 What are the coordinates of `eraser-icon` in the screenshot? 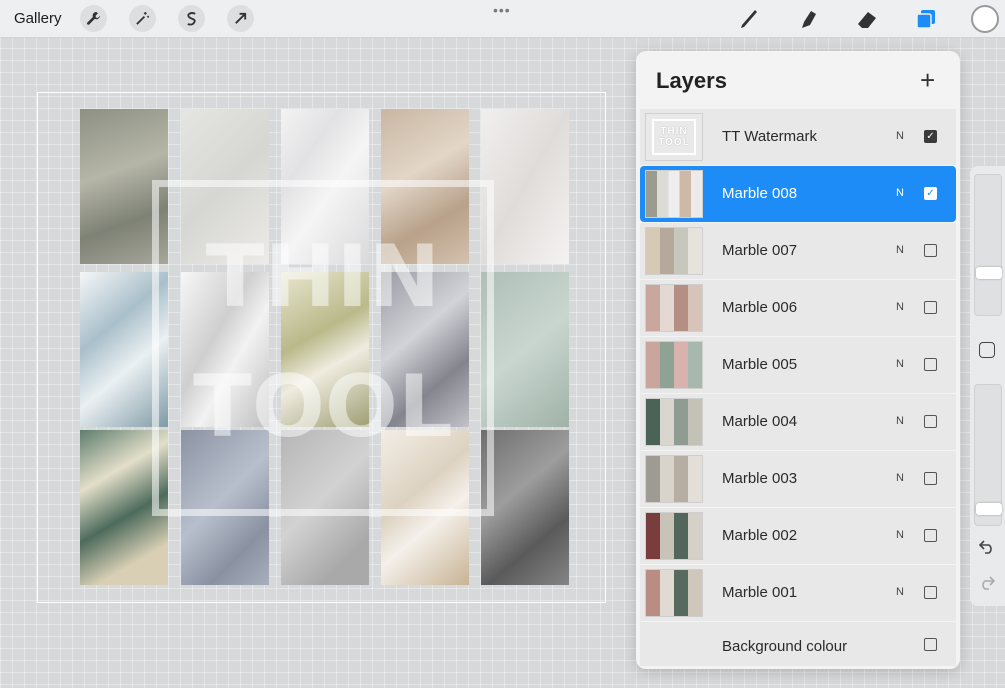 It's located at (867, 19).